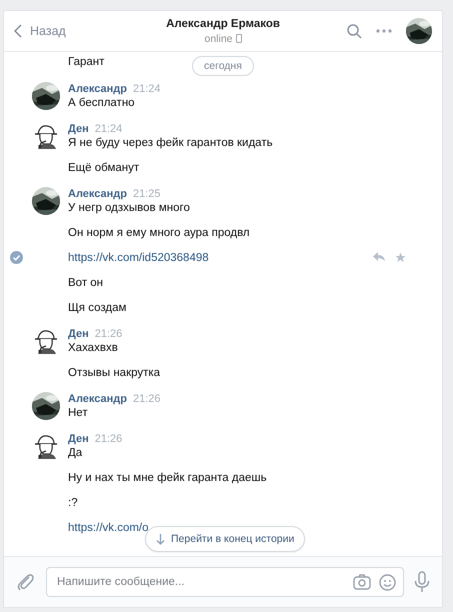 This screenshot has width=453, height=612. What do you see at coordinates (223, 66) in the screenshot?
I see `date-badge: сегодня` at bounding box center [223, 66].